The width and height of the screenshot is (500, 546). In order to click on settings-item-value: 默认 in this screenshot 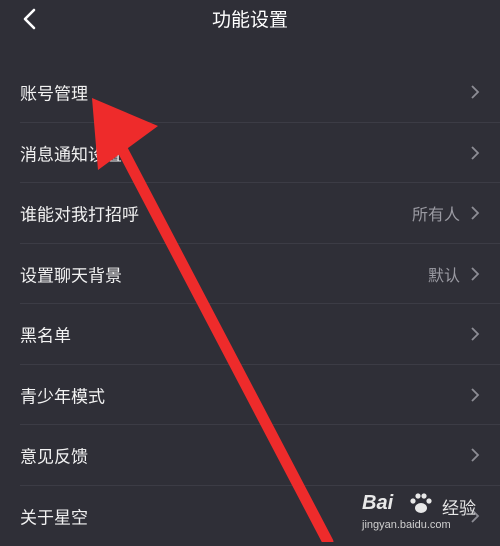, I will do `click(444, 274)`.